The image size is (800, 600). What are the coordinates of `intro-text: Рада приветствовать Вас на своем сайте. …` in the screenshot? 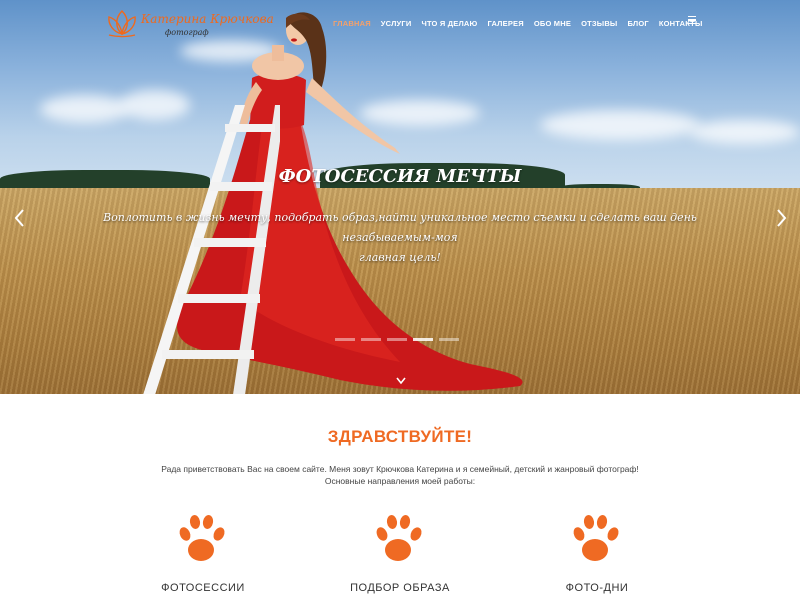 It's located at (400, 475).